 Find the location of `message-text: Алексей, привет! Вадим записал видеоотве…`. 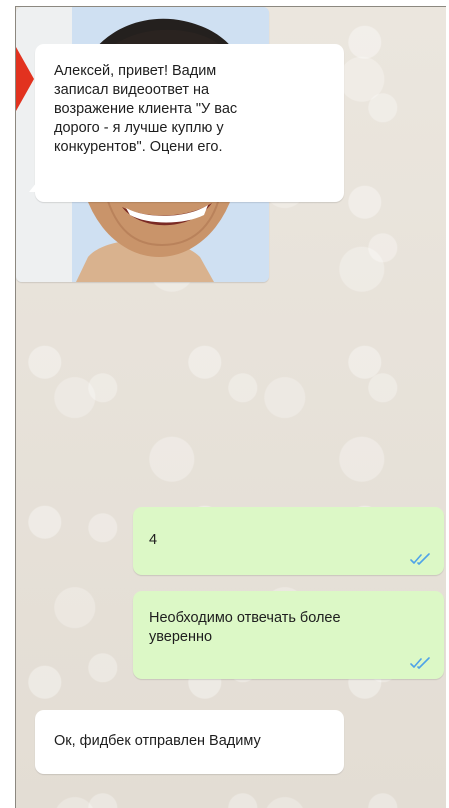

message-text: Алексей, привет! Вадим записал видеоотве… is located at coordinates (146, 109).